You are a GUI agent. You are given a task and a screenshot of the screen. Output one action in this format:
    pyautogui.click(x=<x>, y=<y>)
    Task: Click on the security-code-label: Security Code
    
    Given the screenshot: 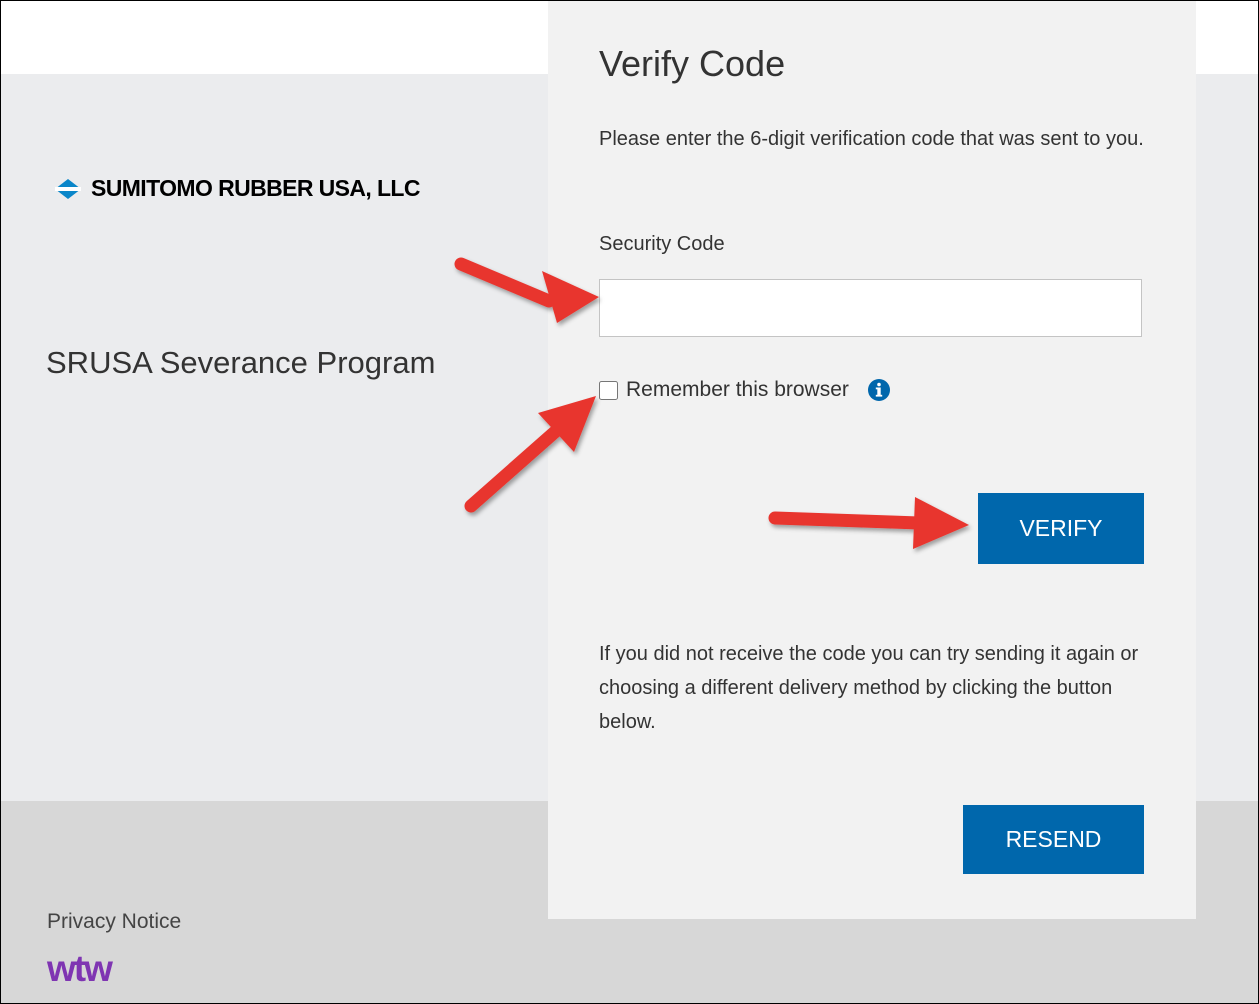 What is the action you would take?
    pyautogui.click(x=662, y=244)
    